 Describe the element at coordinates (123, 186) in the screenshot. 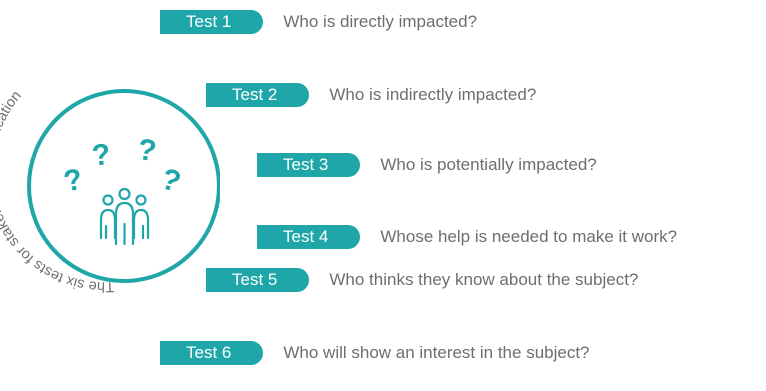

I see `circle-ring` at that location.